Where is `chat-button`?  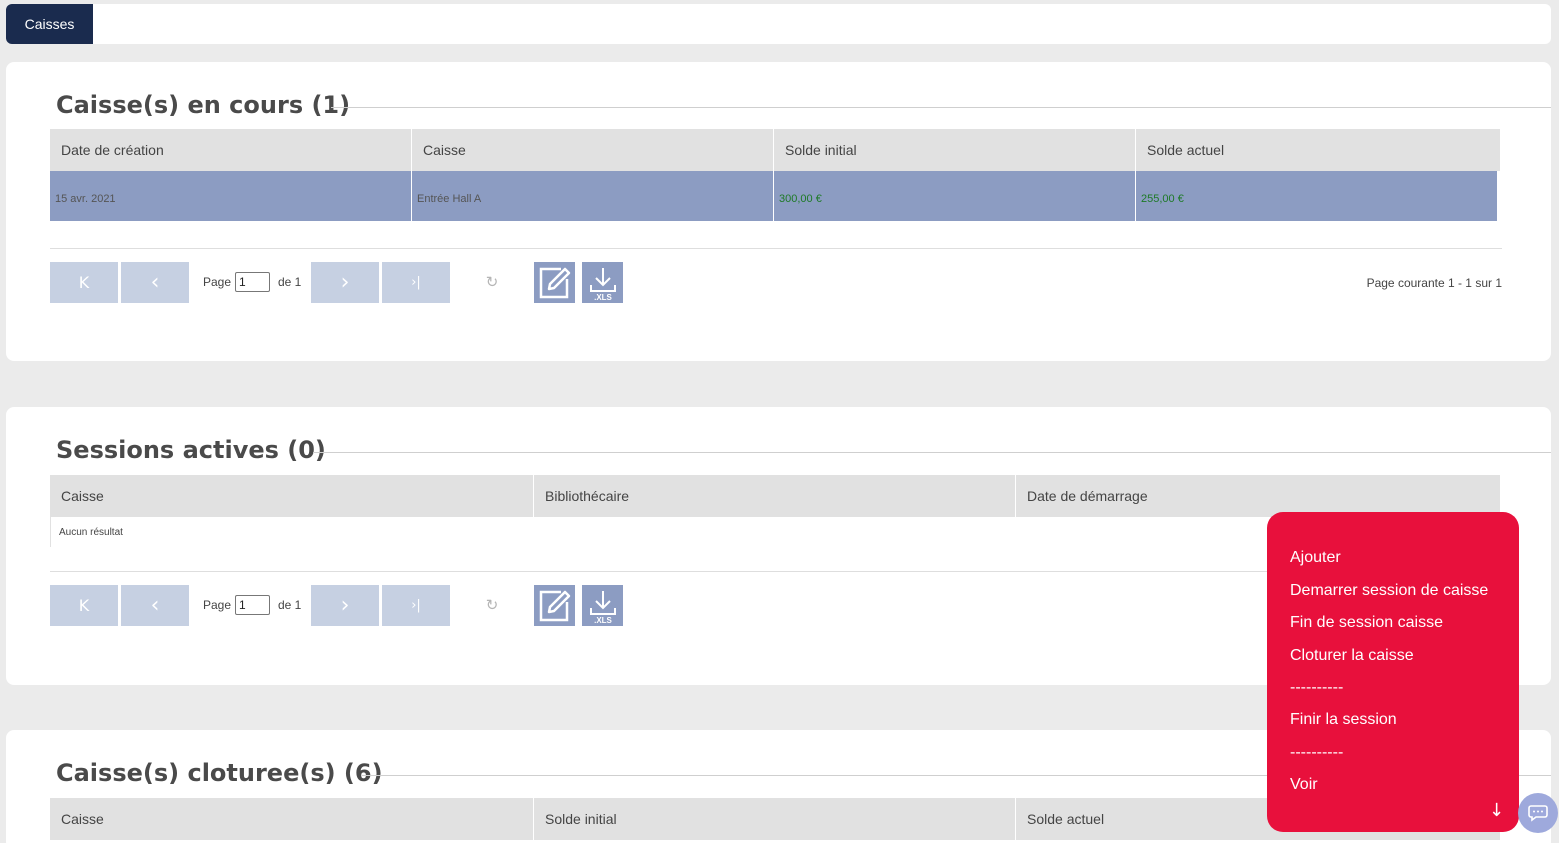
chat-button is located at coordinates (1538, 813).